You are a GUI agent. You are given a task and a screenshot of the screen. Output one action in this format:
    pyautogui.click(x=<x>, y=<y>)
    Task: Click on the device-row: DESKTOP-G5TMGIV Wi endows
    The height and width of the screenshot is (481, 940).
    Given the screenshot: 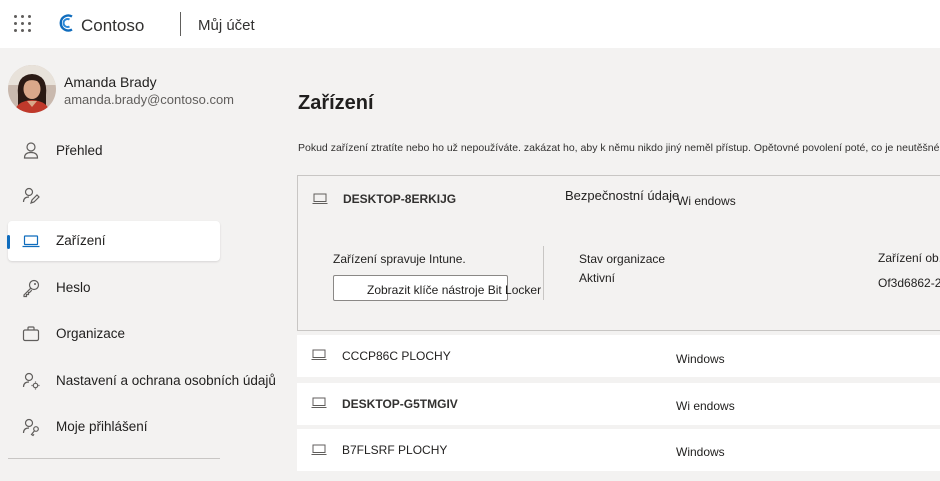 What is the action you would take?
    pyautogui.click(x=618, y=404)
    